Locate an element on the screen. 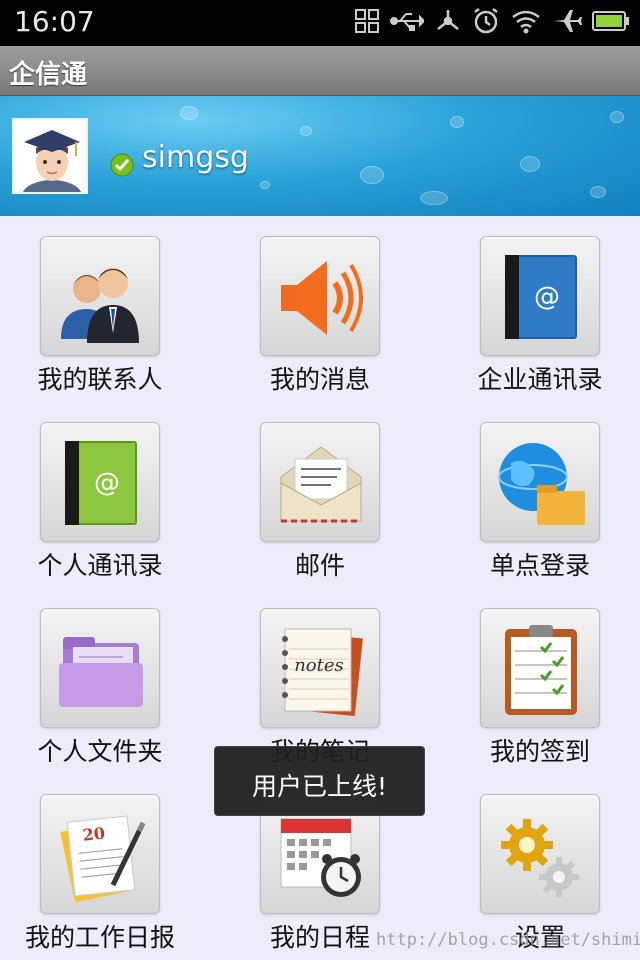 This screenshot has width=640, height=960. green-address-book-icon: @ is located at coordinates (101, 483).